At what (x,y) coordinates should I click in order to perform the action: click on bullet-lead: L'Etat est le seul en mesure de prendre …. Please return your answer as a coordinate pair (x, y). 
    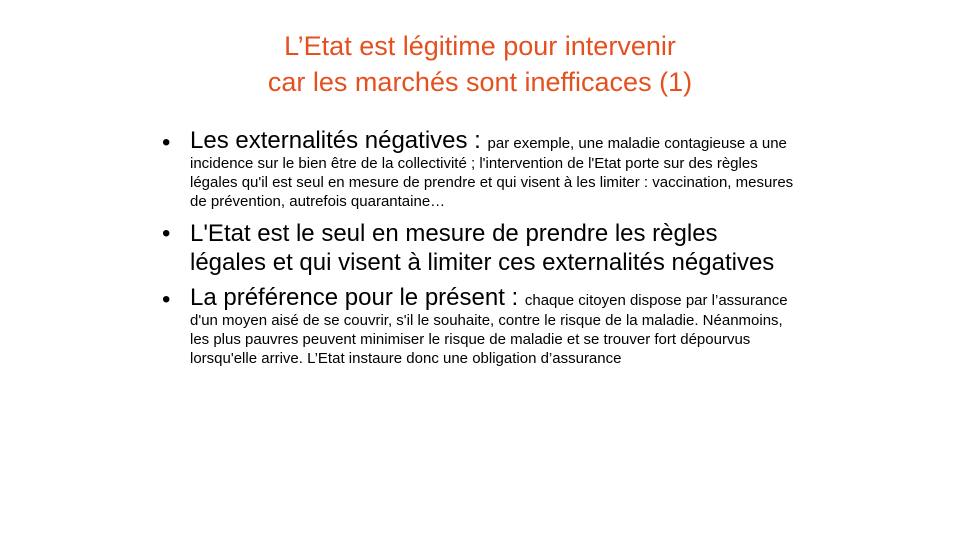
    Looking at the image, I should click on (482, 248).